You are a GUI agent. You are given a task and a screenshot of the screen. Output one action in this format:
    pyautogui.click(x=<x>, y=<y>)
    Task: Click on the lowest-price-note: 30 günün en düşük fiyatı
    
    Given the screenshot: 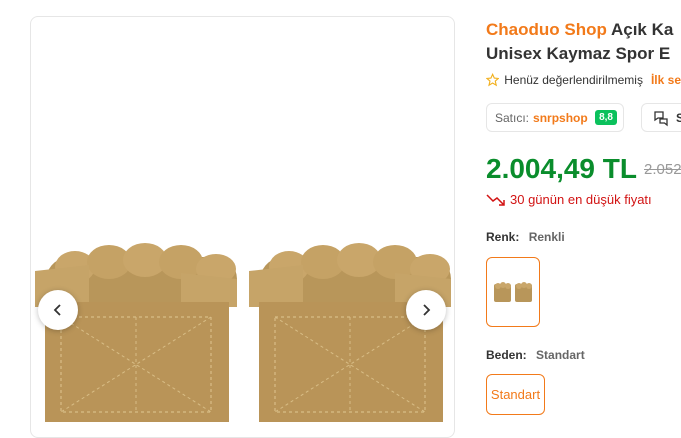 What is the action you would take?
    pyautogui.click(x=569, y=199)
    